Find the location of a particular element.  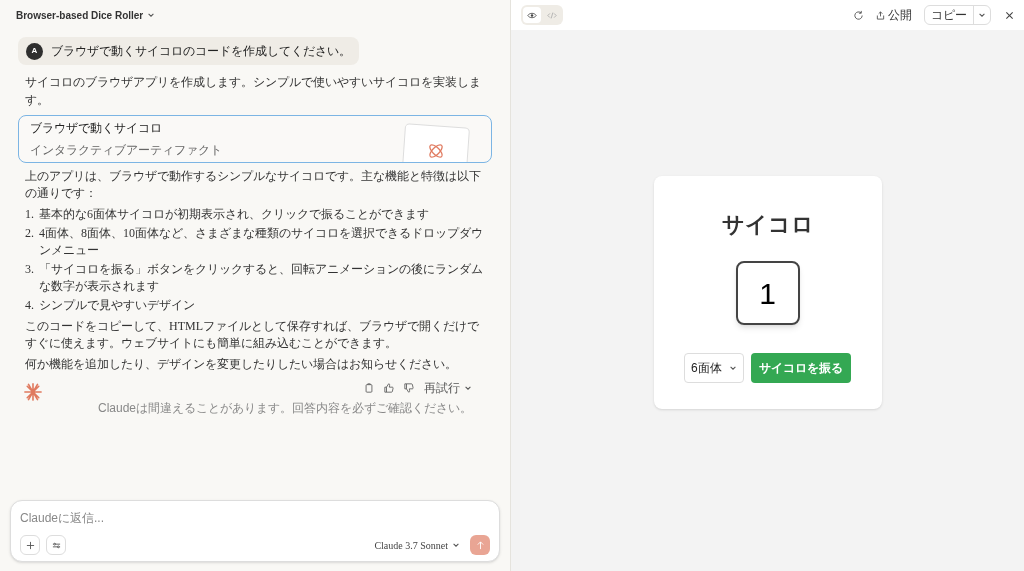

user-avatar: A is located at coordinates (34, 51).